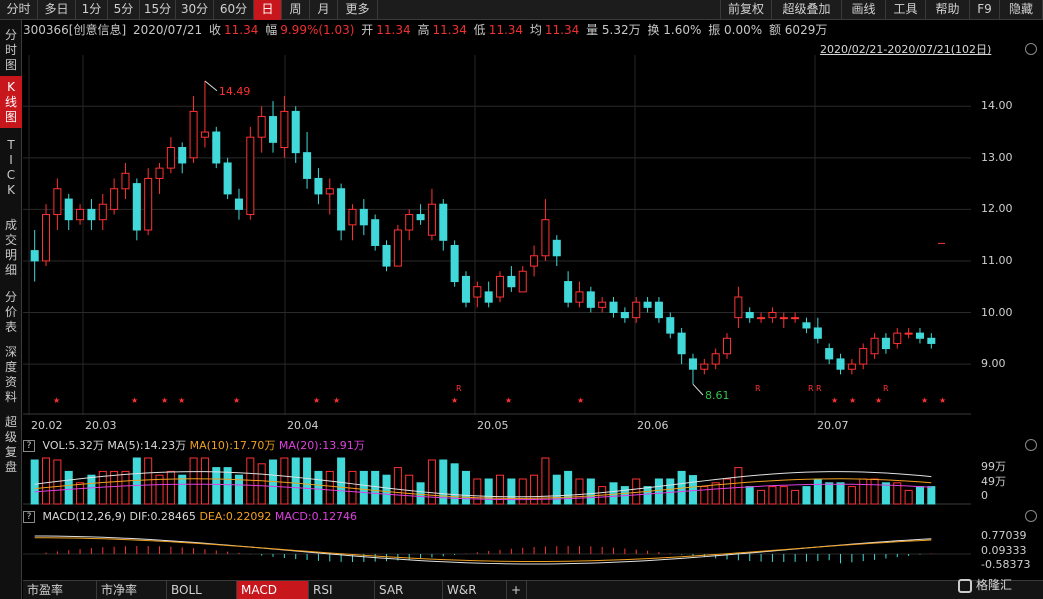 Image resolution: width=1043 pixels, height=599 pixels. Describe the element at coordinates (409, 590) in the screenshot. I see `indicator-tab-5: SAR` at that location.